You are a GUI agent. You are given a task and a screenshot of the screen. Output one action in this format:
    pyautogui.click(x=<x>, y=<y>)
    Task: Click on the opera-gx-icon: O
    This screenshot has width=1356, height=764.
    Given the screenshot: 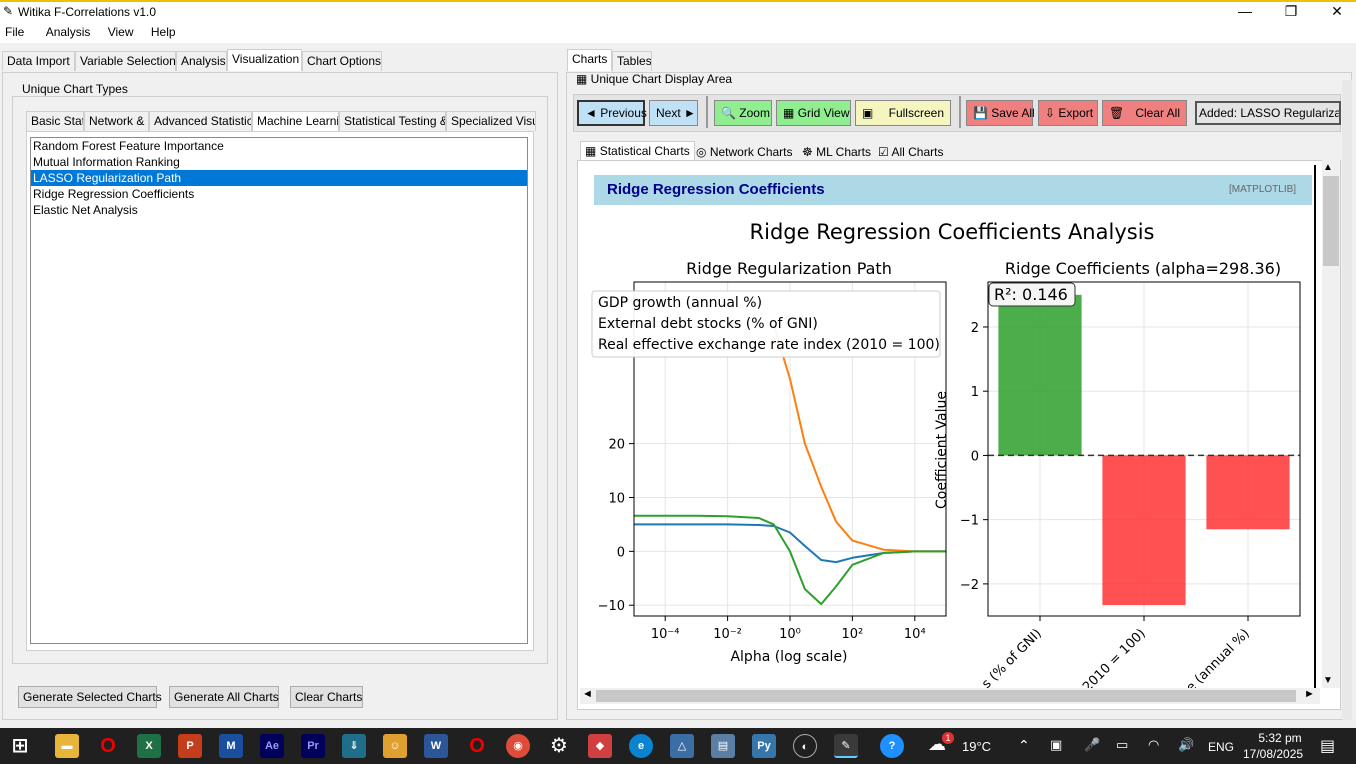 What is the action you would take?
    pyautogui.click(x=477, y=746)
    